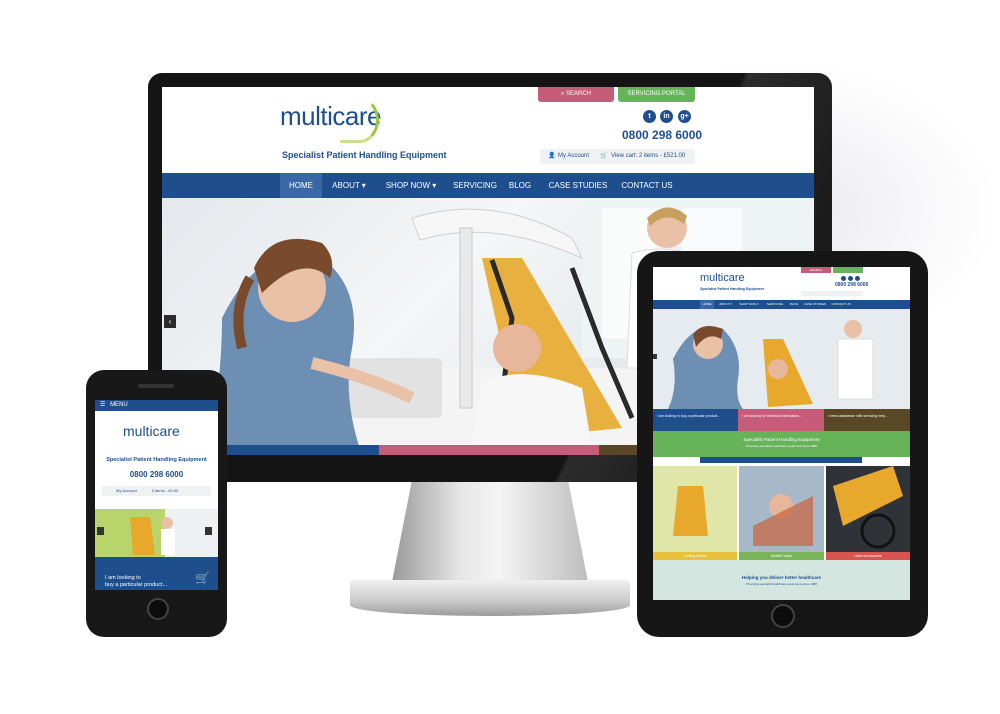  Describe the element at coordinates (781, 359) in the screenshot. I see `tablet-hero-photo` at that location.